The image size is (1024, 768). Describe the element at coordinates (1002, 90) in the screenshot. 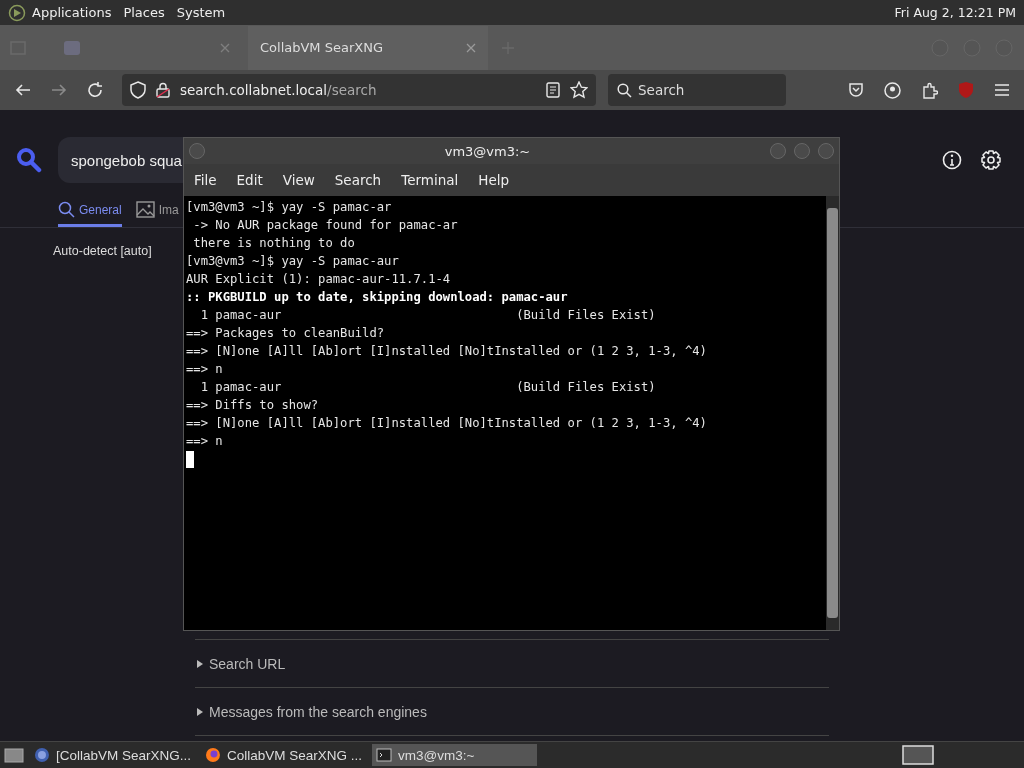

I see `menu-icon` at that location.